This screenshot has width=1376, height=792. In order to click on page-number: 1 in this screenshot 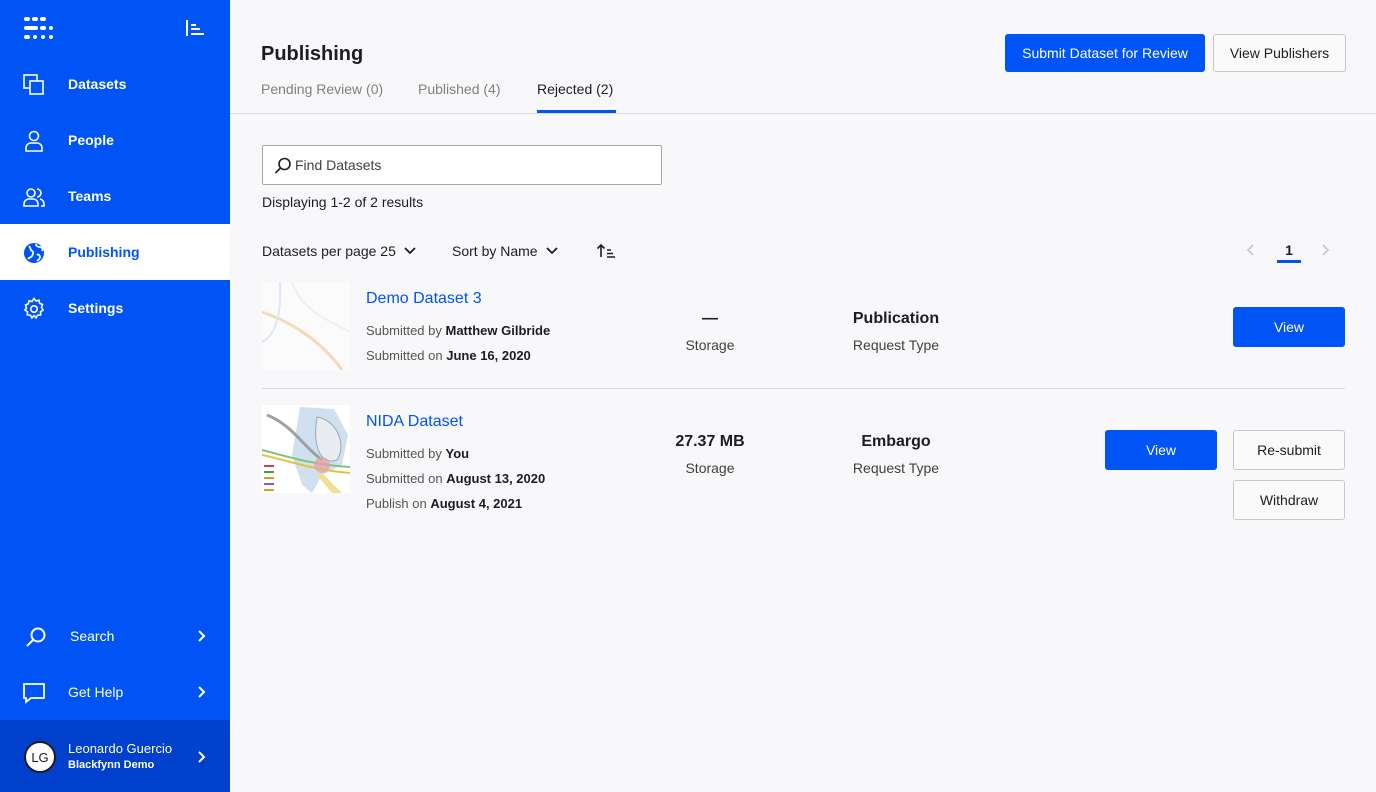, I will do `click(1289, 250)`.